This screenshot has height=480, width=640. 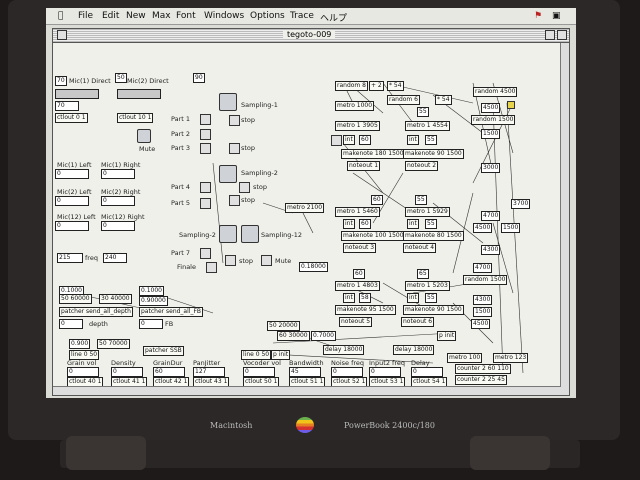 I want to click on zoom-box-icon, so click(x=550, y=35).